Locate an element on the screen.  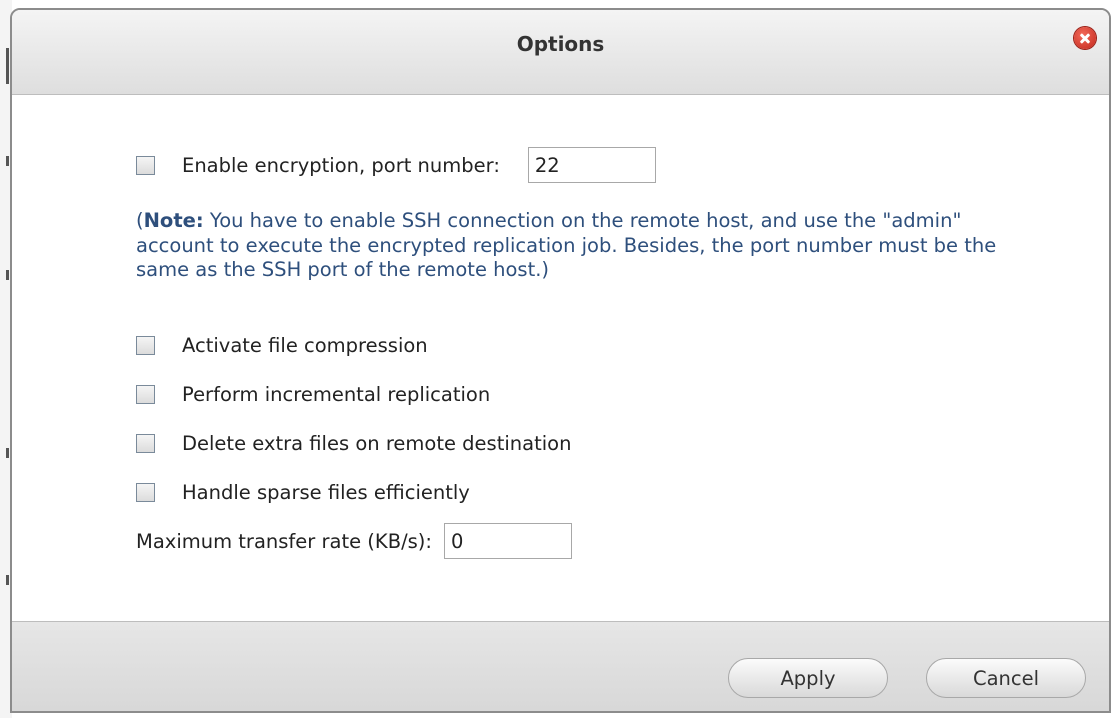
compression-checkbox is located at coordinates (145, 345).